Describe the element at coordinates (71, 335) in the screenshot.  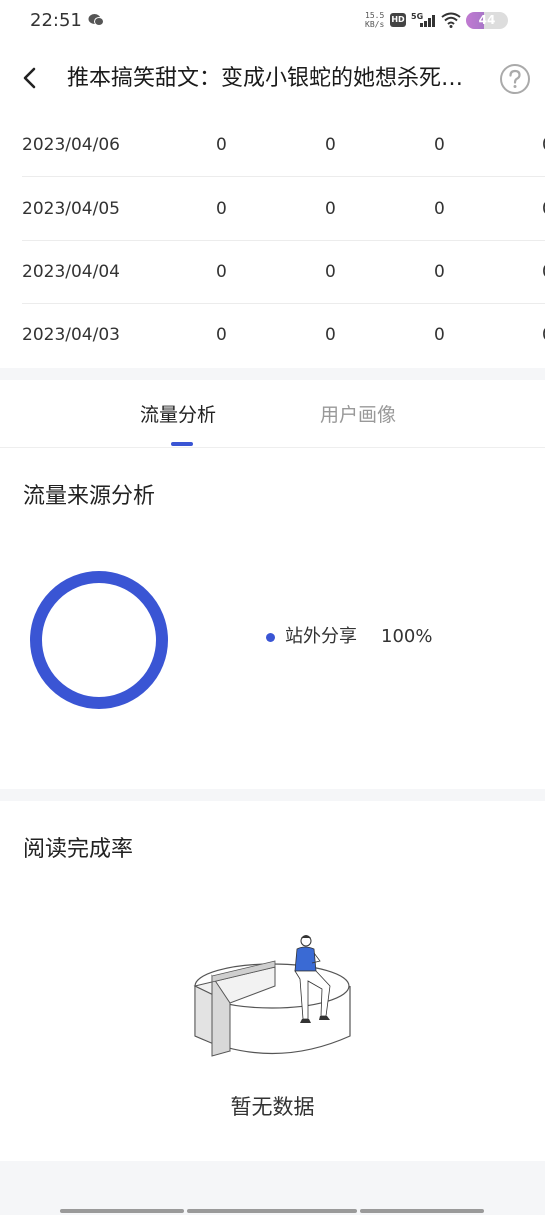
I see `row-date: 2023/04/03` at that location.